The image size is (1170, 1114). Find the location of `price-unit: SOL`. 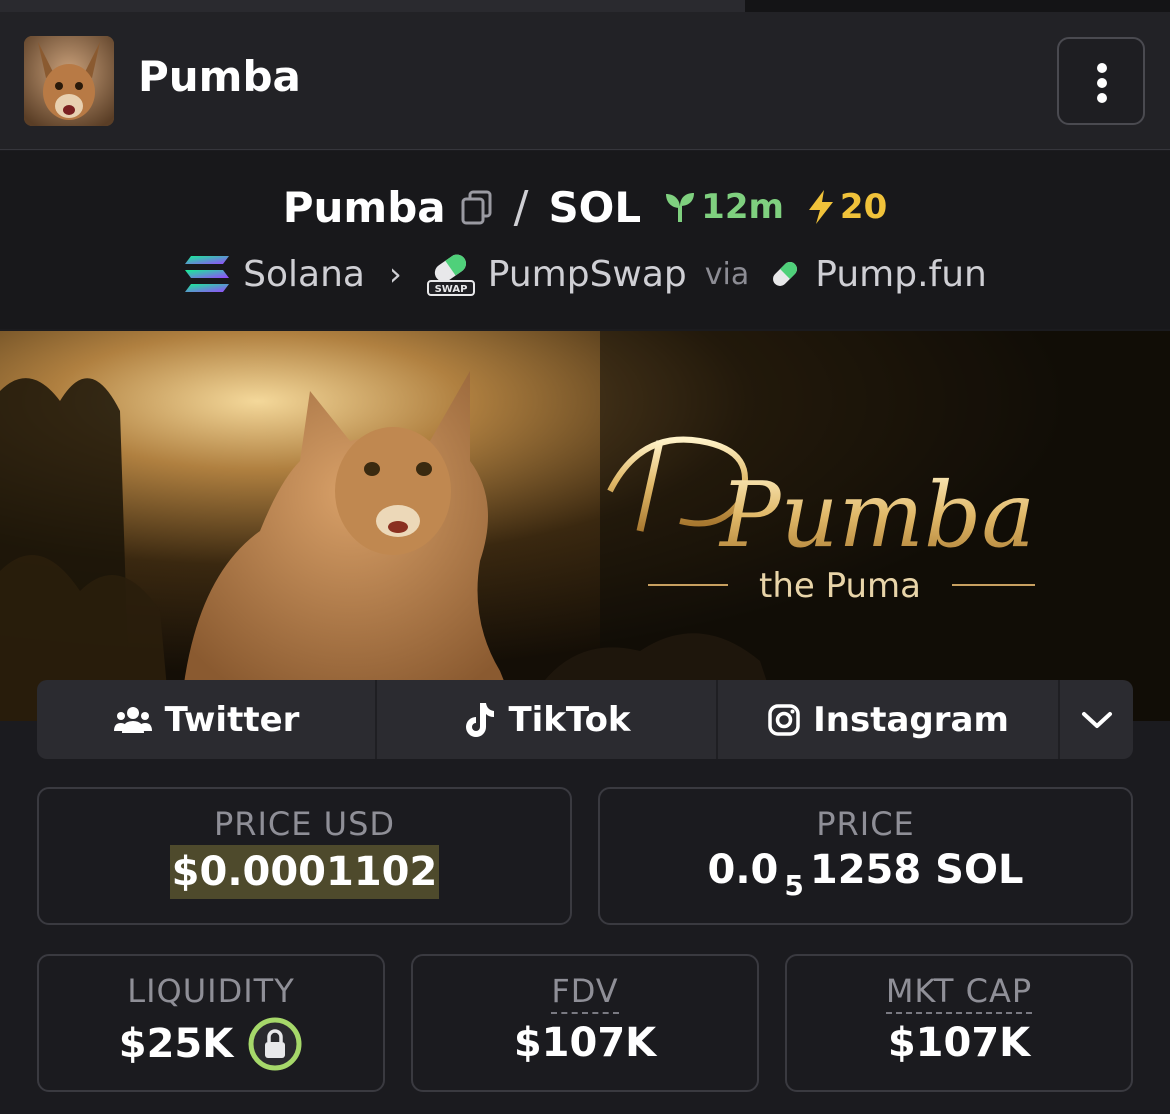

price-unit: SOL is located at coordinates (979, 870).